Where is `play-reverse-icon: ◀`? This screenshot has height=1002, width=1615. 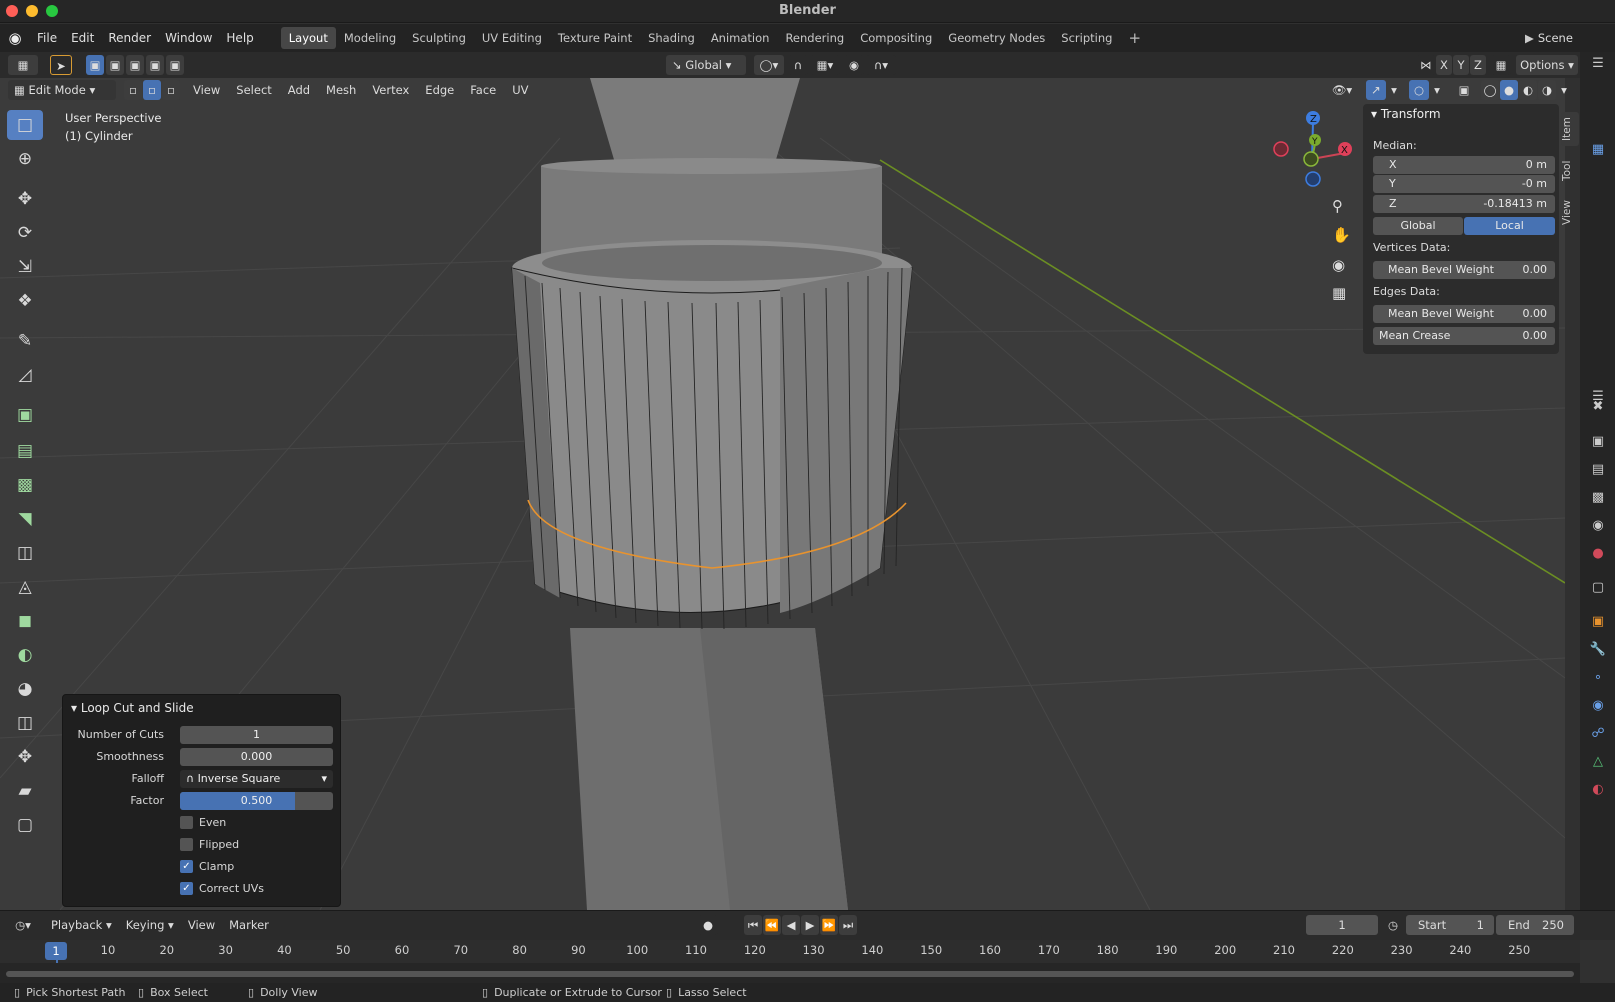 play-reverse-icon: ◀ is located at coordinates (791, 925).